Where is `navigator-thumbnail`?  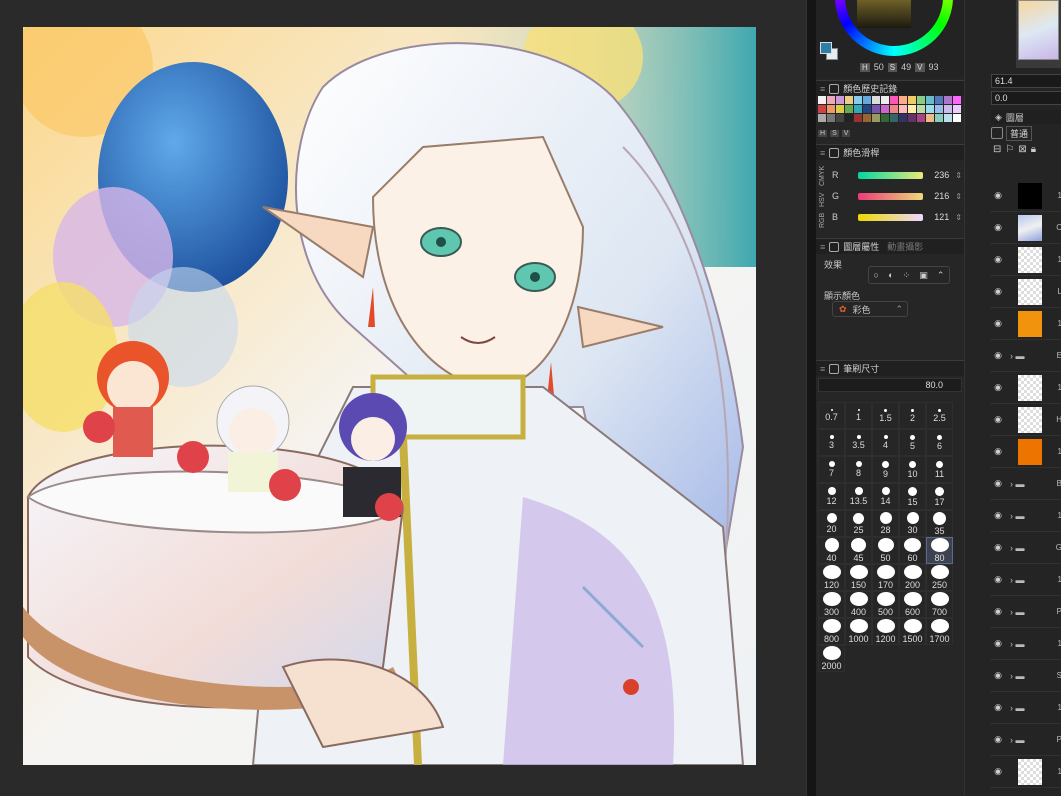
navigator-thumbnail is located at coordinates (1038, 34).